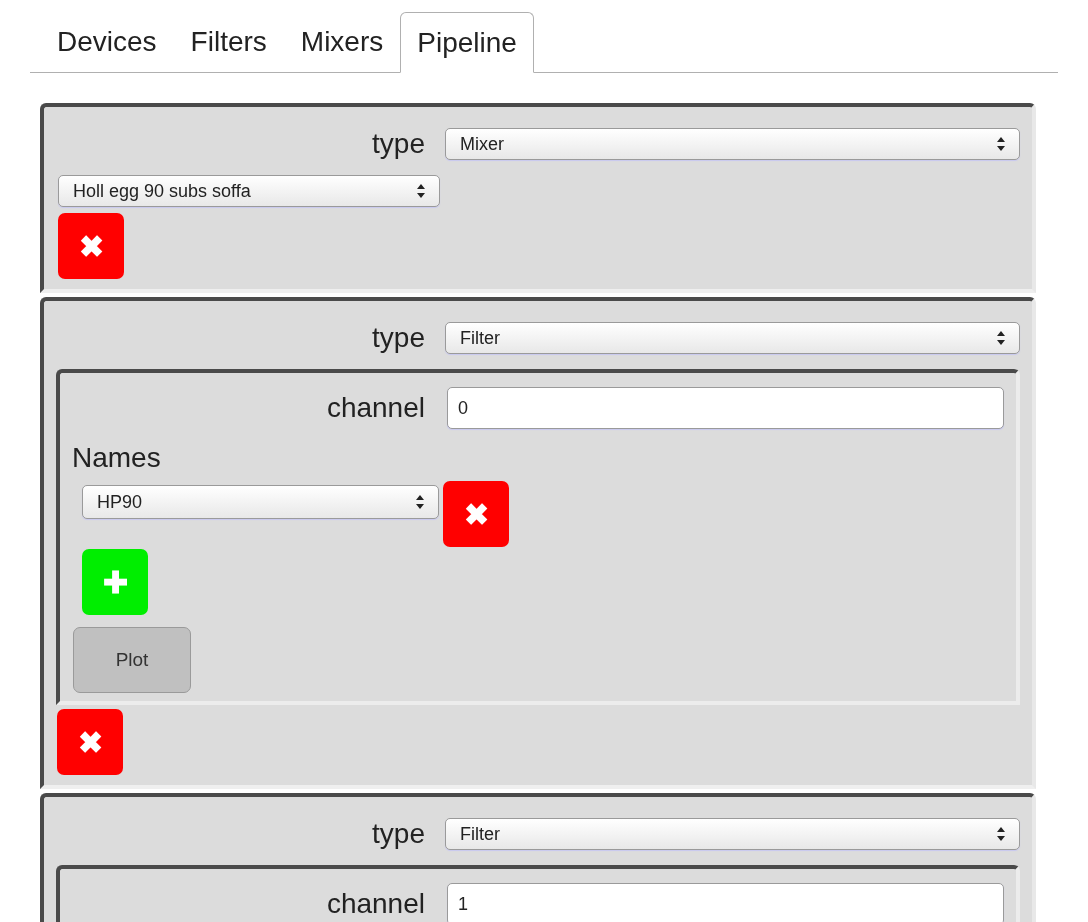 The width and height of the screenshot is (1088, 922). I want to click on tab: Pipeline, so click(467, 42).